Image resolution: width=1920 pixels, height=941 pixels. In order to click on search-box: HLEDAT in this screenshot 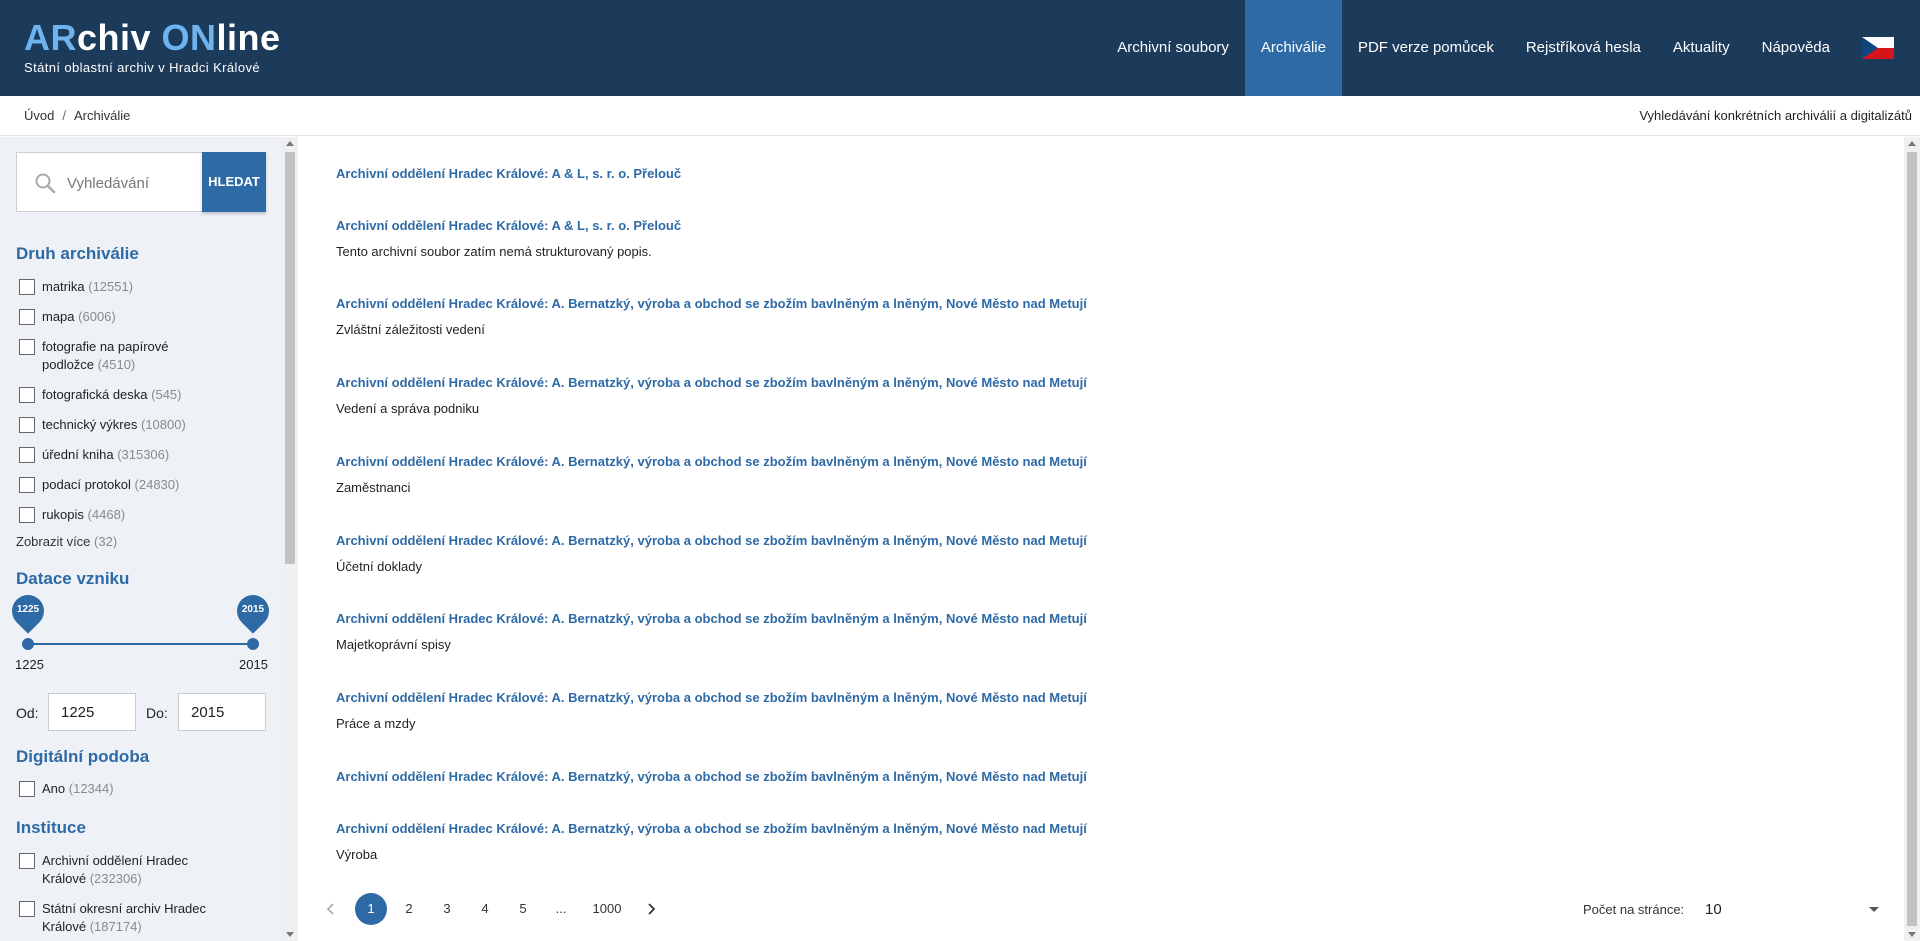, I will do `click(141, 182)`.